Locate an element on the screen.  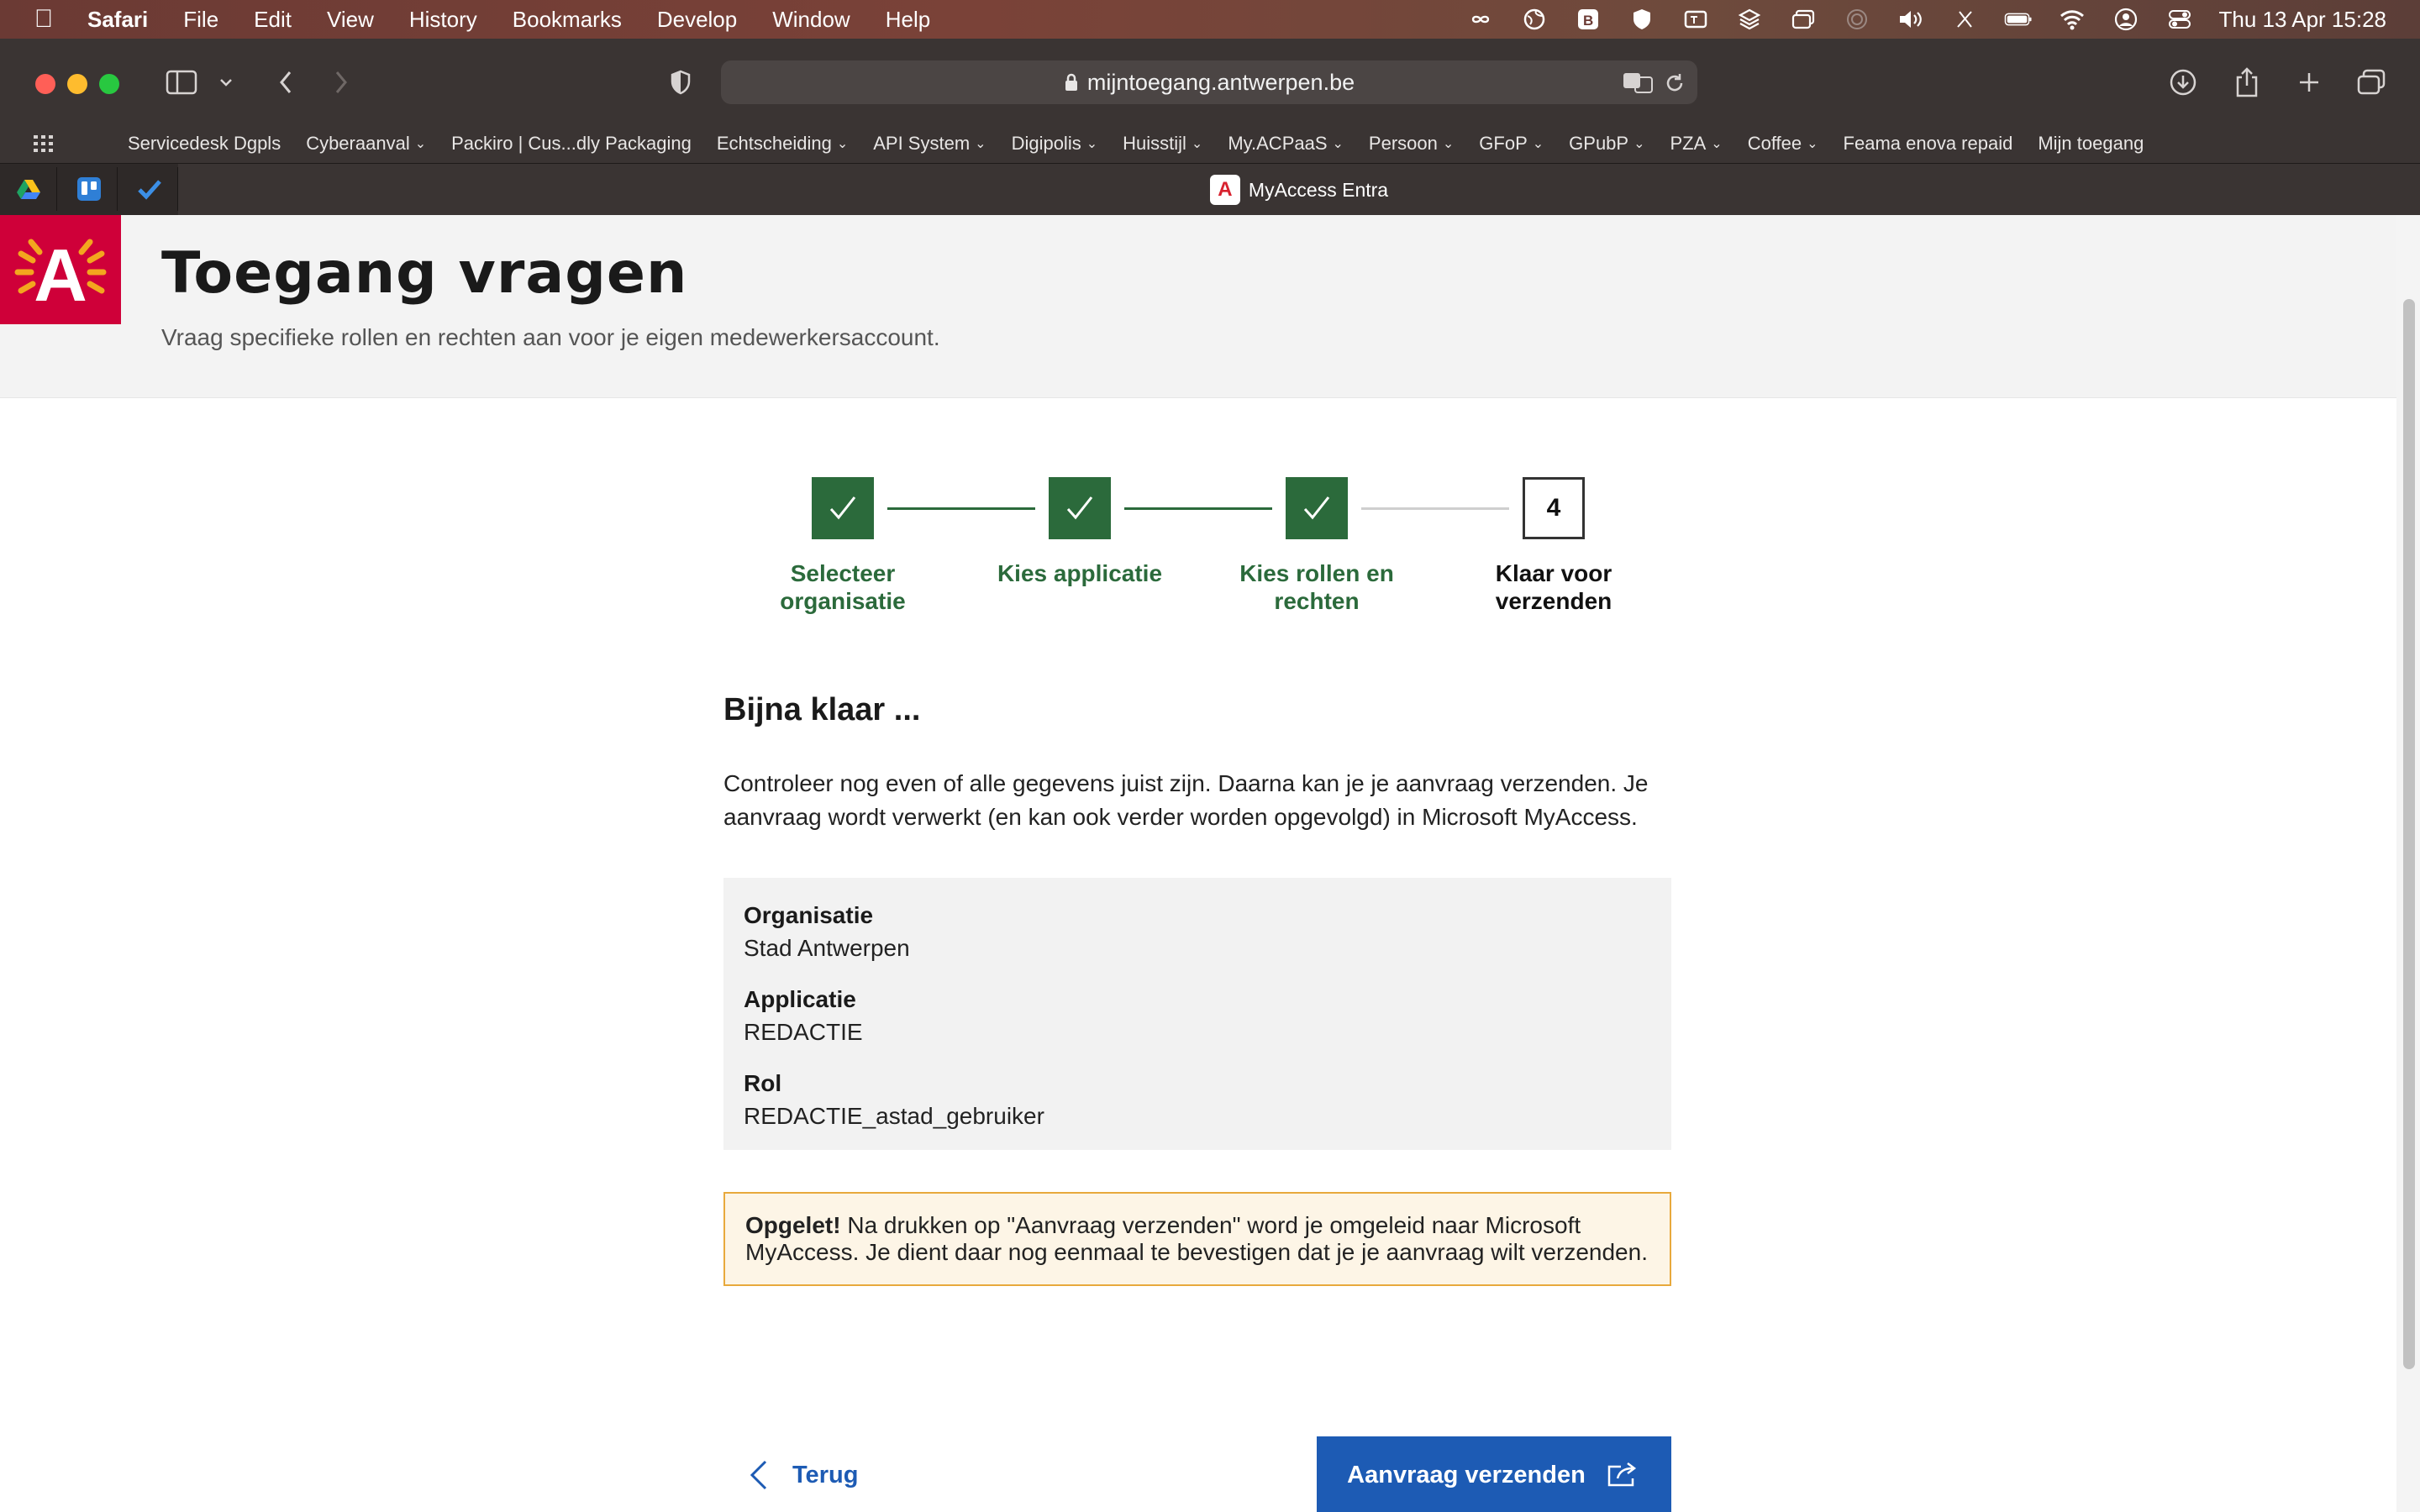
pinned-tab-todo is located at coordinates (149, 189).